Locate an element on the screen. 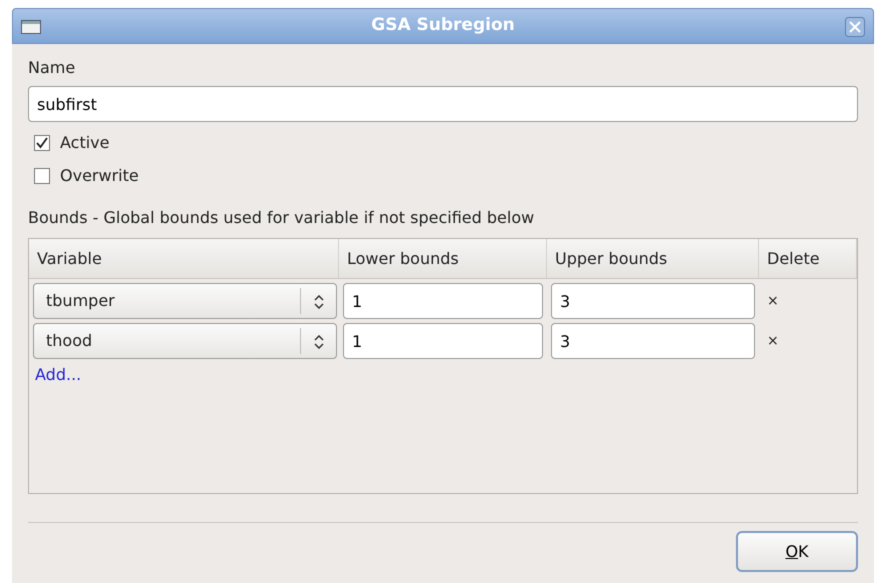 This screenshot has height=583, width=876. column-header: Lower bounds is located at coordinates (443, 258).